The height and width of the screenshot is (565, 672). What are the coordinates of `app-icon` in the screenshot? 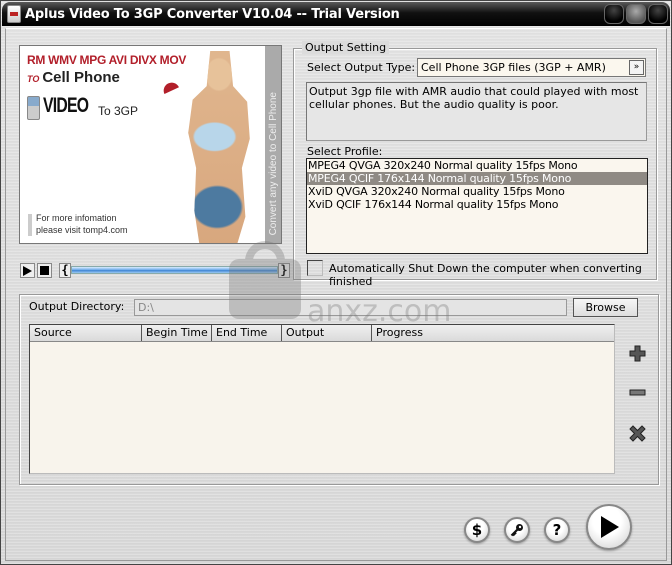 It's located at (14, 14).